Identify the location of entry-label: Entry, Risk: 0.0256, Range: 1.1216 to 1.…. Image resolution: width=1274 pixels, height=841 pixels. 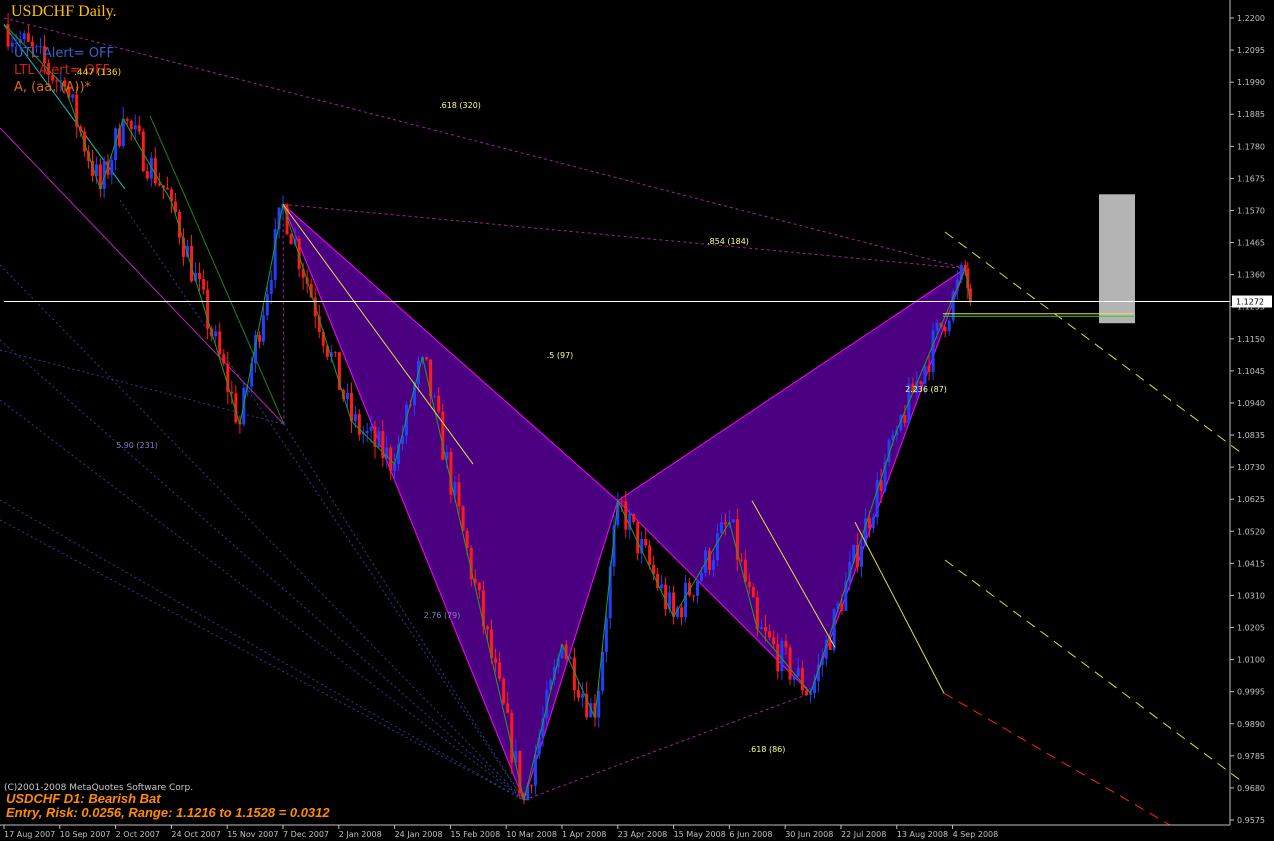
(168, 812).